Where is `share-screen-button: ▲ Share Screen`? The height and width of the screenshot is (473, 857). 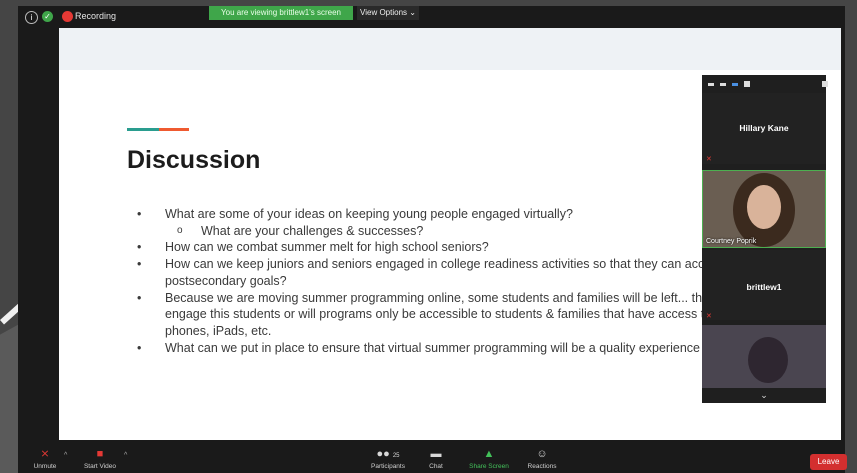
share-screen-button: ▲ Share Screen is located at coordinates (489, 459).